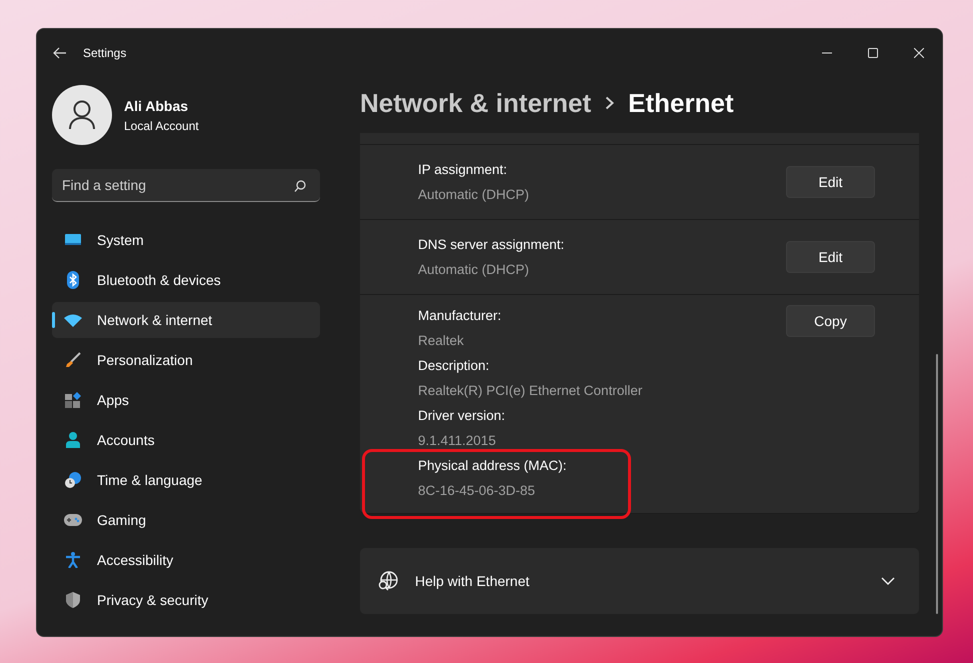 This screenshot has width=973, height=663. What do you see at coordinates (830, 321) in the screenshot?
I see `copy-button: Copy` at bounding box center [830, 321].